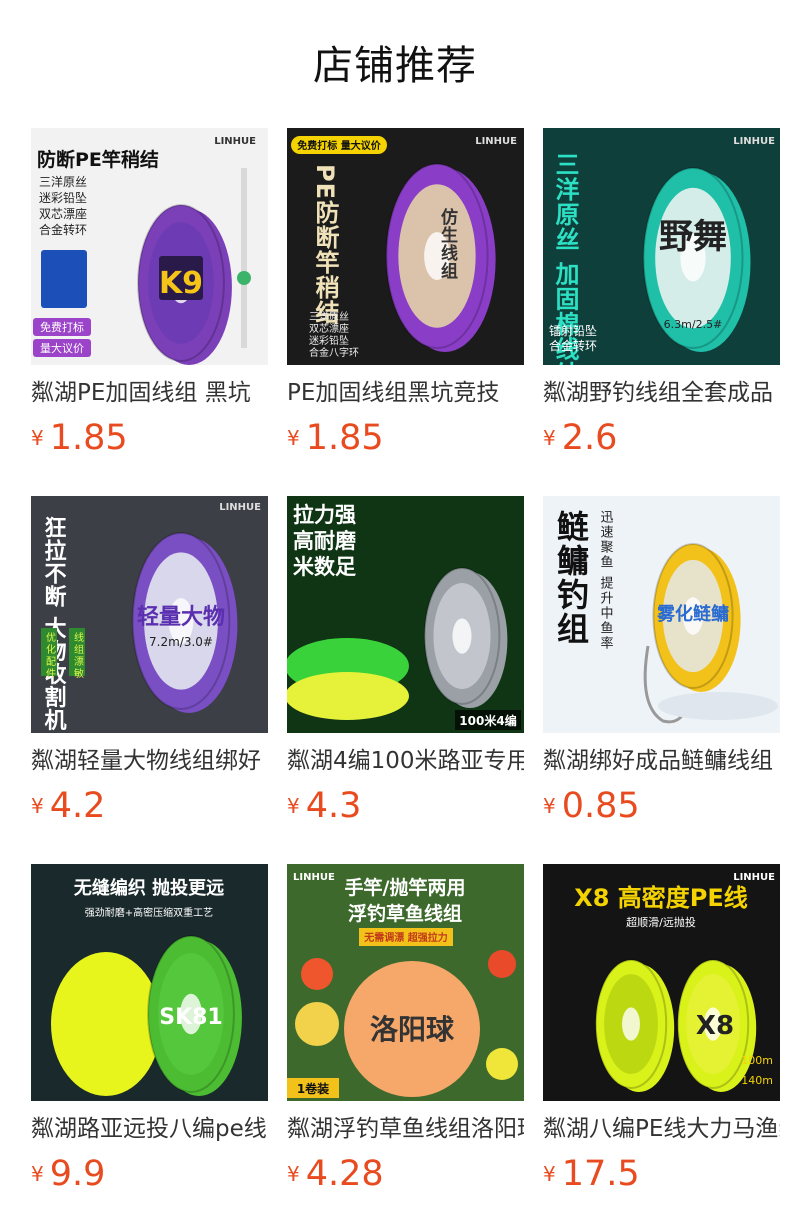 Image resolution: width=790 pixels, height=1232 pixels. I want to click on product-image: LINHUE 狂拉不断 大物收割机 轻量大物 7.2m/3.0# 优化配件 线组漂敏, so click(149, 614).